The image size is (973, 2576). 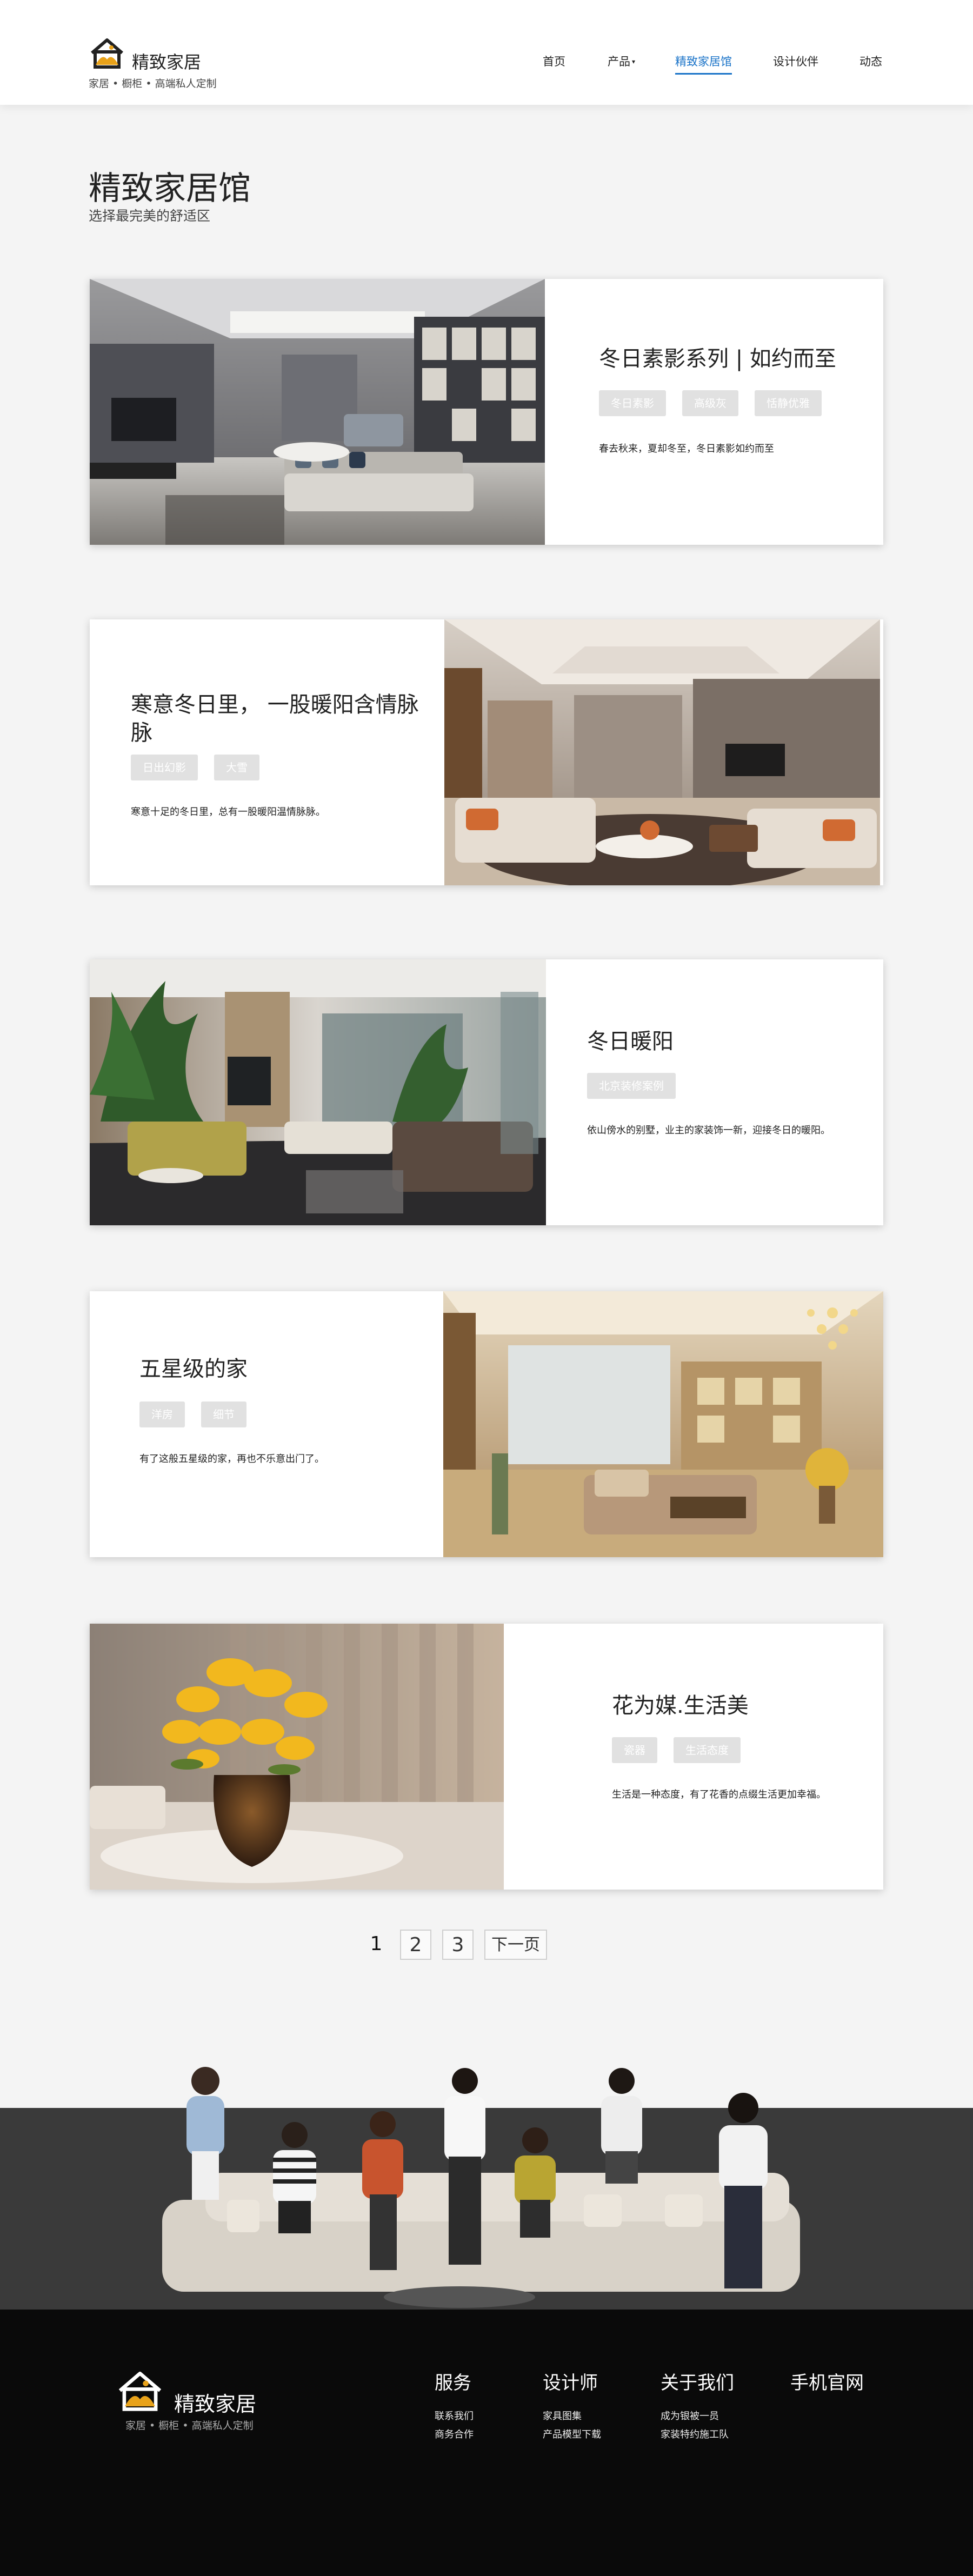 What do you see at coordinates (554, 61) in the screenshot?
I see `nav-home: 首页` at bounding box center [554, 61].